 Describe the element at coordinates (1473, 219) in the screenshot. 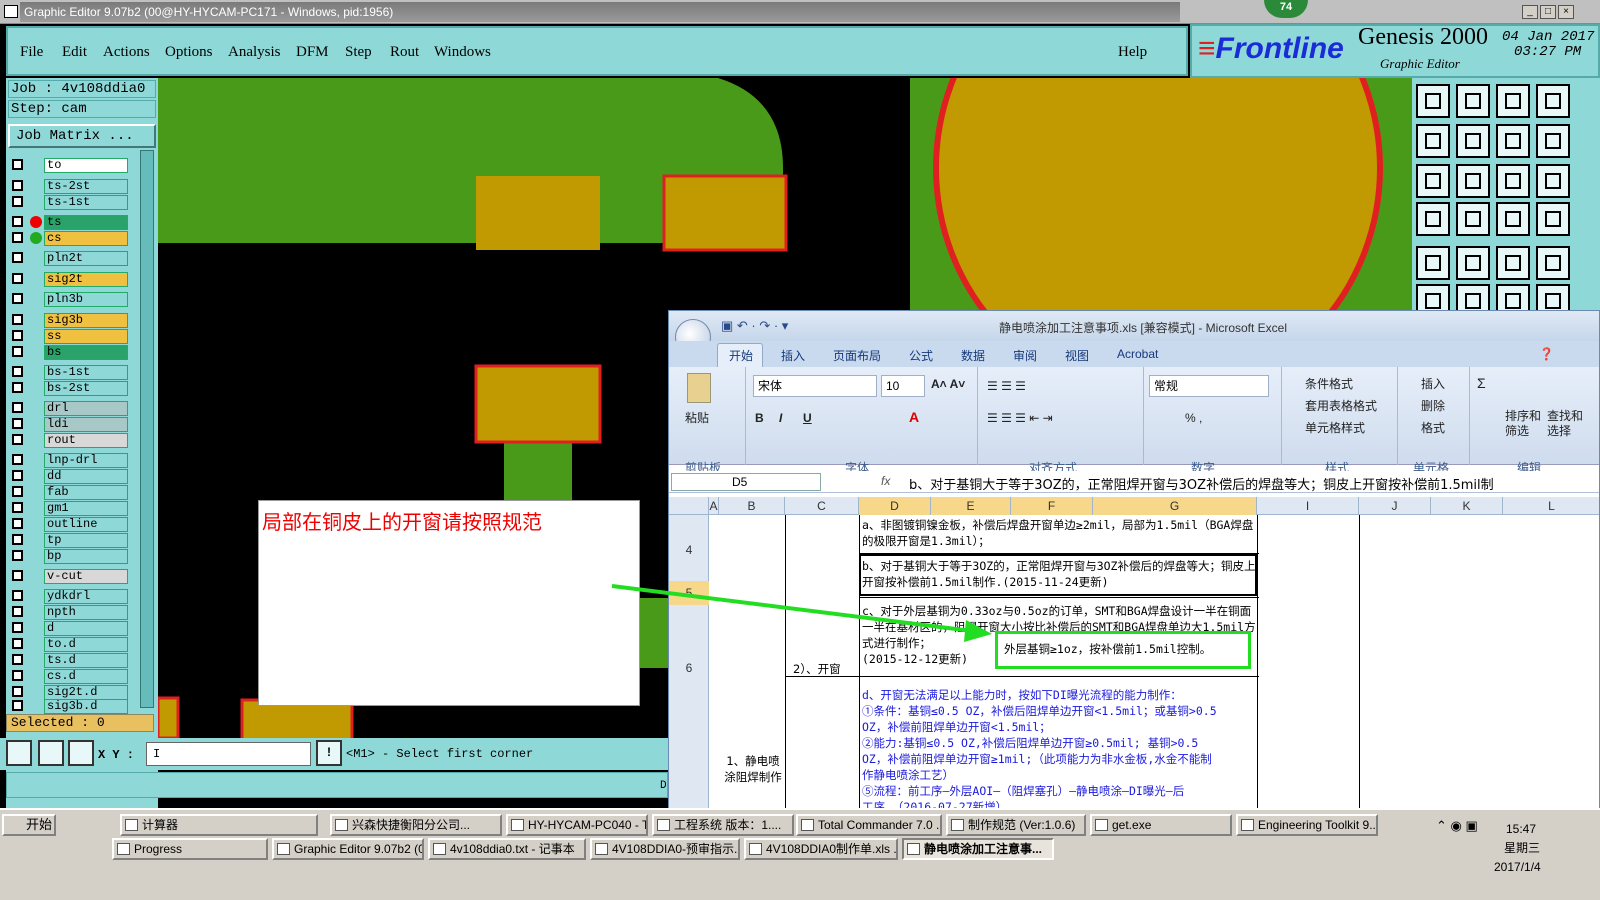

I see `target-icon` at that location.